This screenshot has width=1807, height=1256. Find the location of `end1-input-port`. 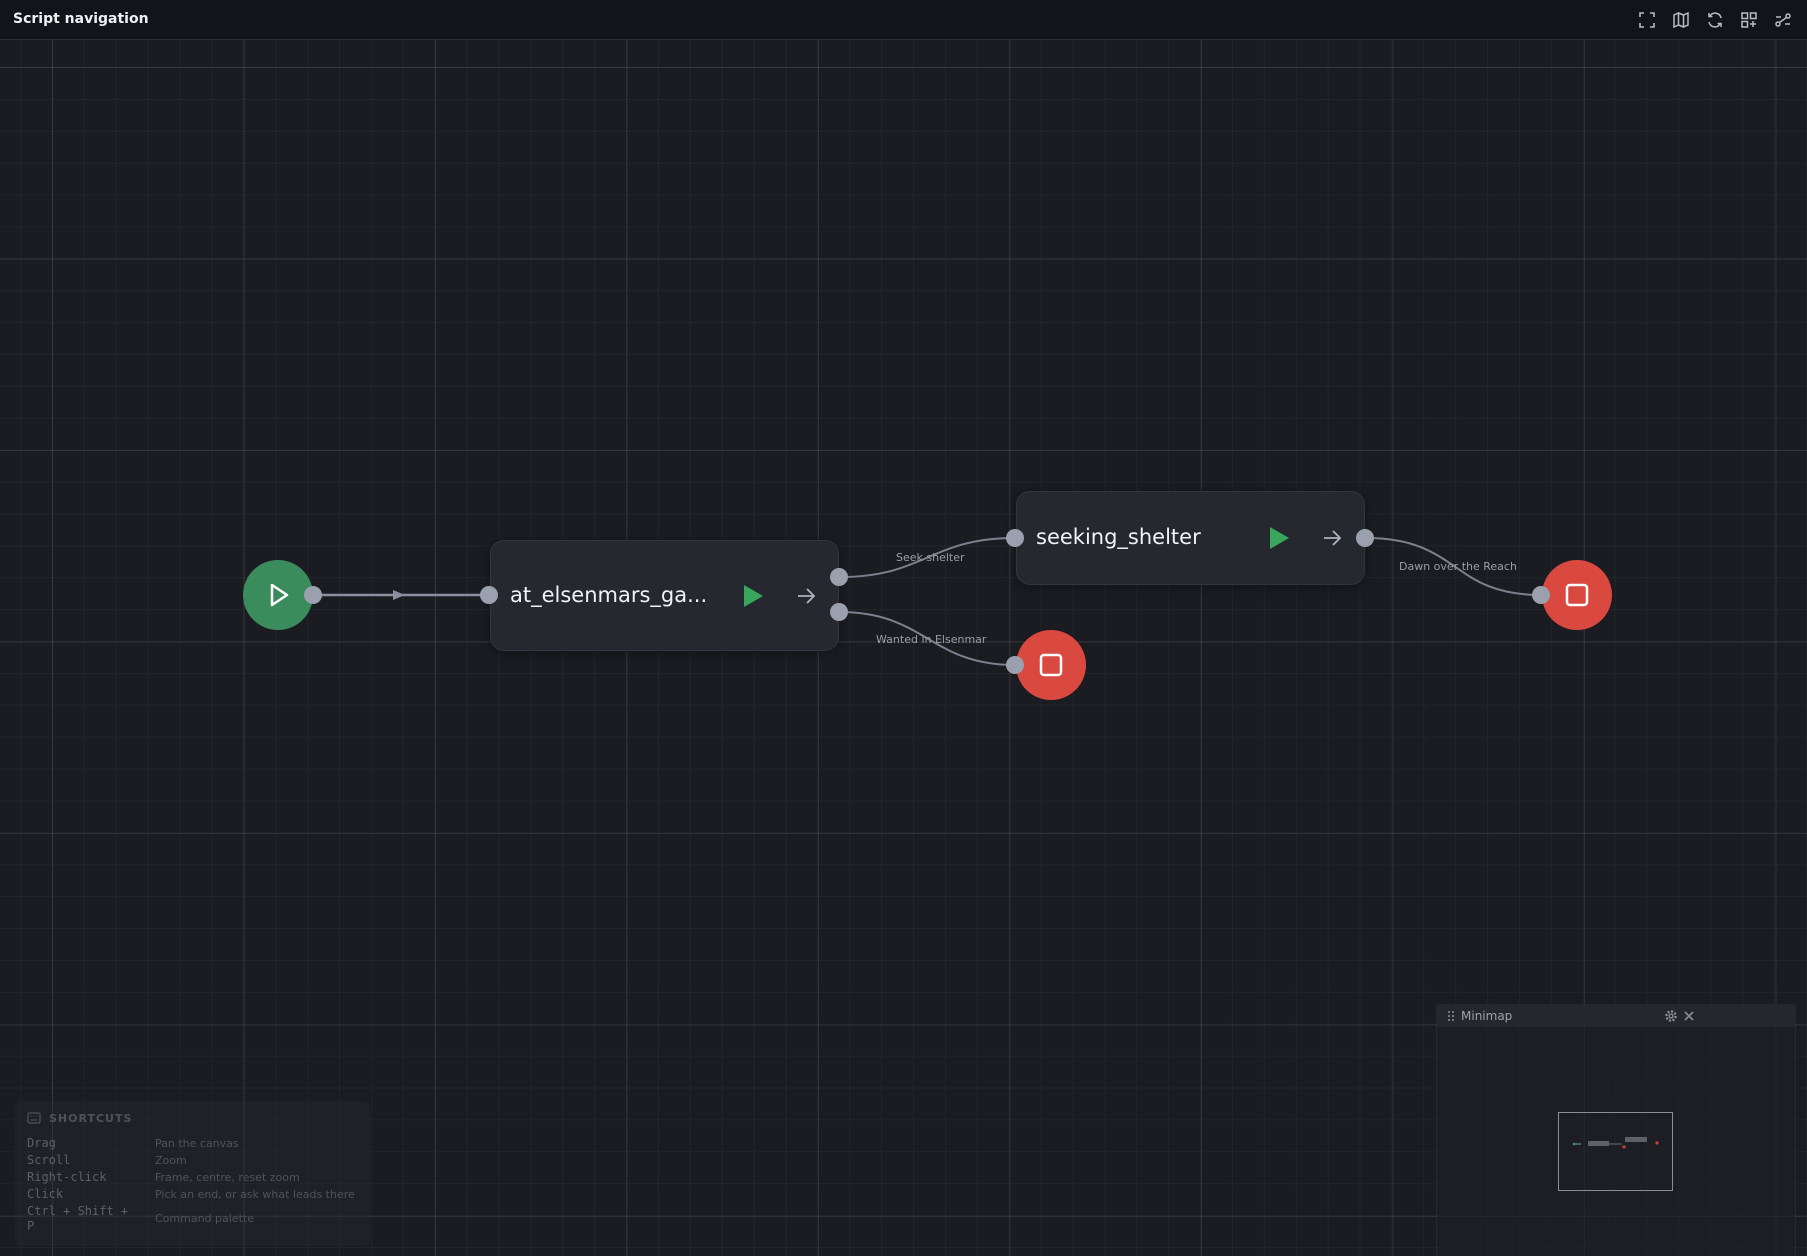

end1-input-port is located at coordinates (1015, 665).